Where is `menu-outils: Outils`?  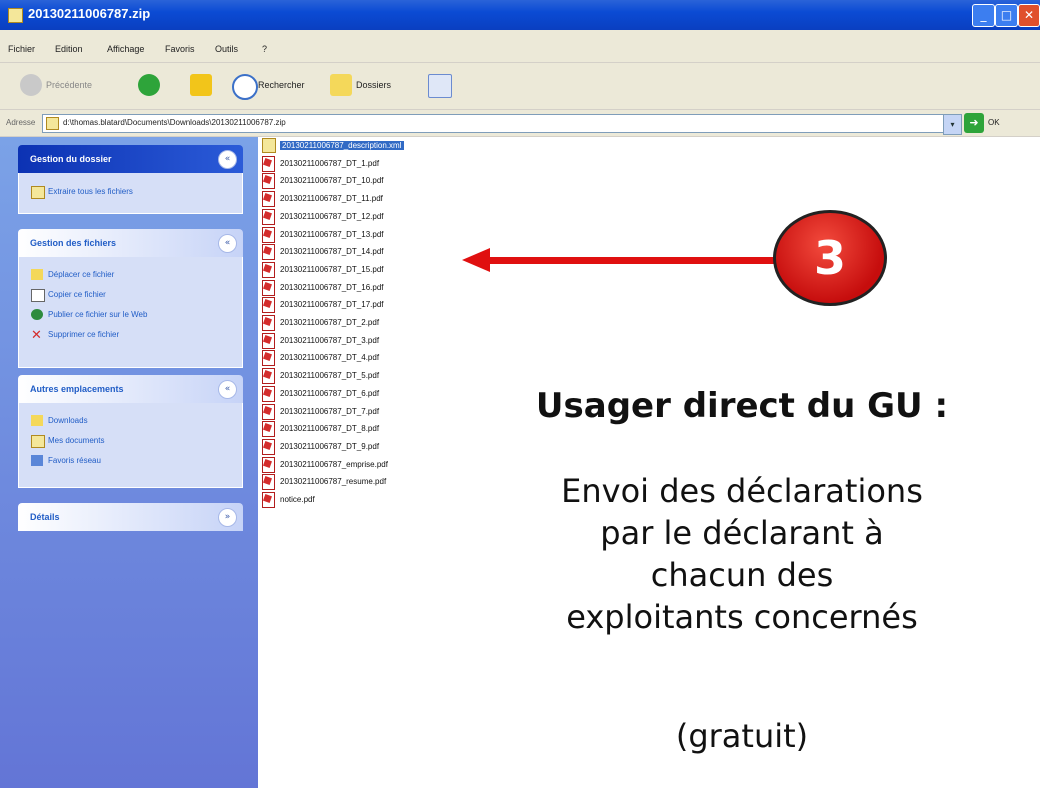
menu-outils: Outils is located at coordinates (226, 49).